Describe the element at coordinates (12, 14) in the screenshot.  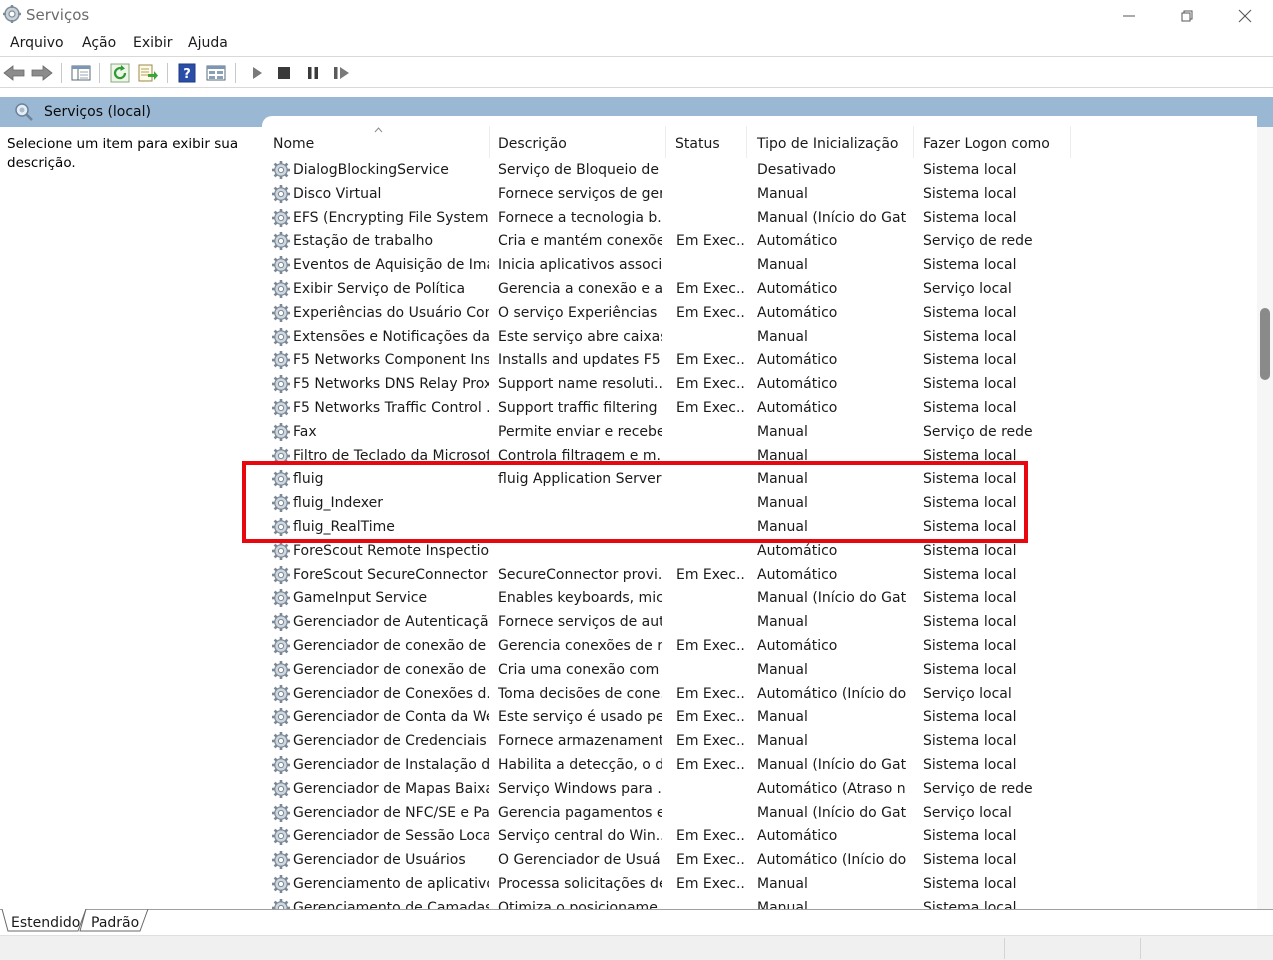
I see `services-gear-icon` at that location.